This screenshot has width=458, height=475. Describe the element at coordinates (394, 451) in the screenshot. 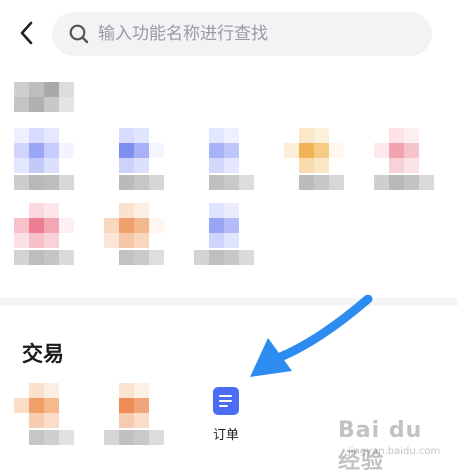

I see `watermark-url: jingyan.baidu.com` at that location.